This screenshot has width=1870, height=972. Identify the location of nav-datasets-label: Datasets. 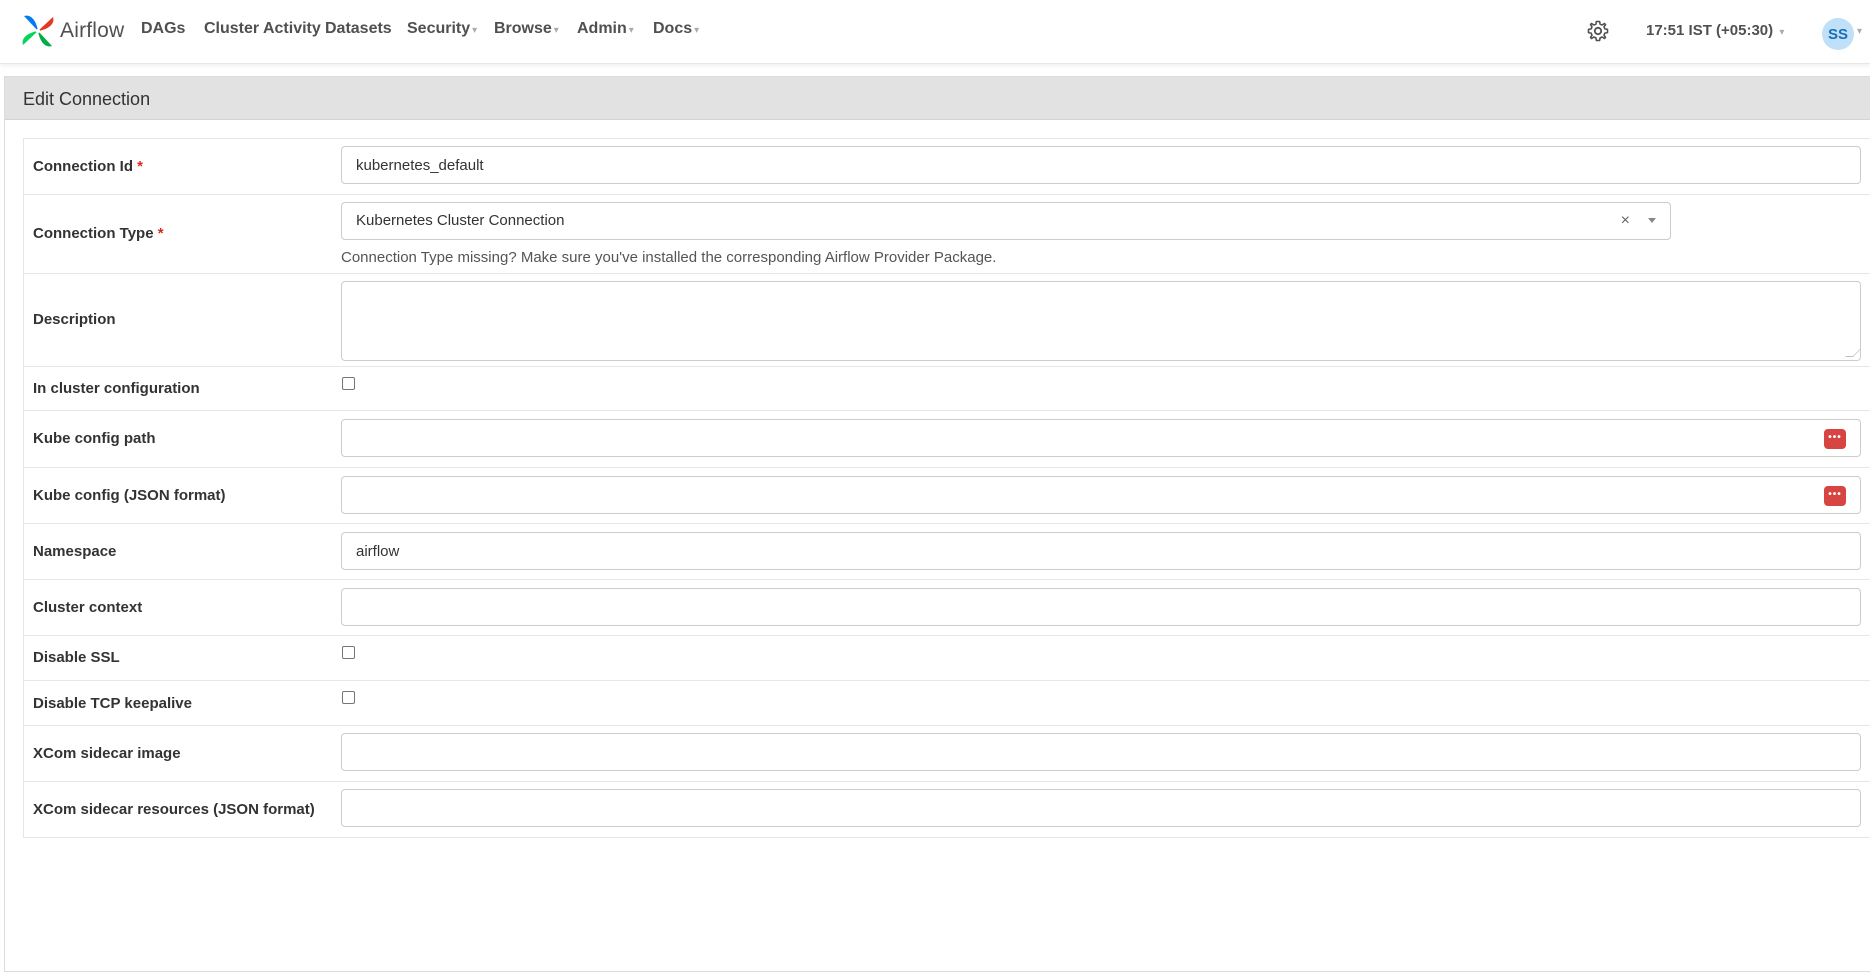
(358, 28).